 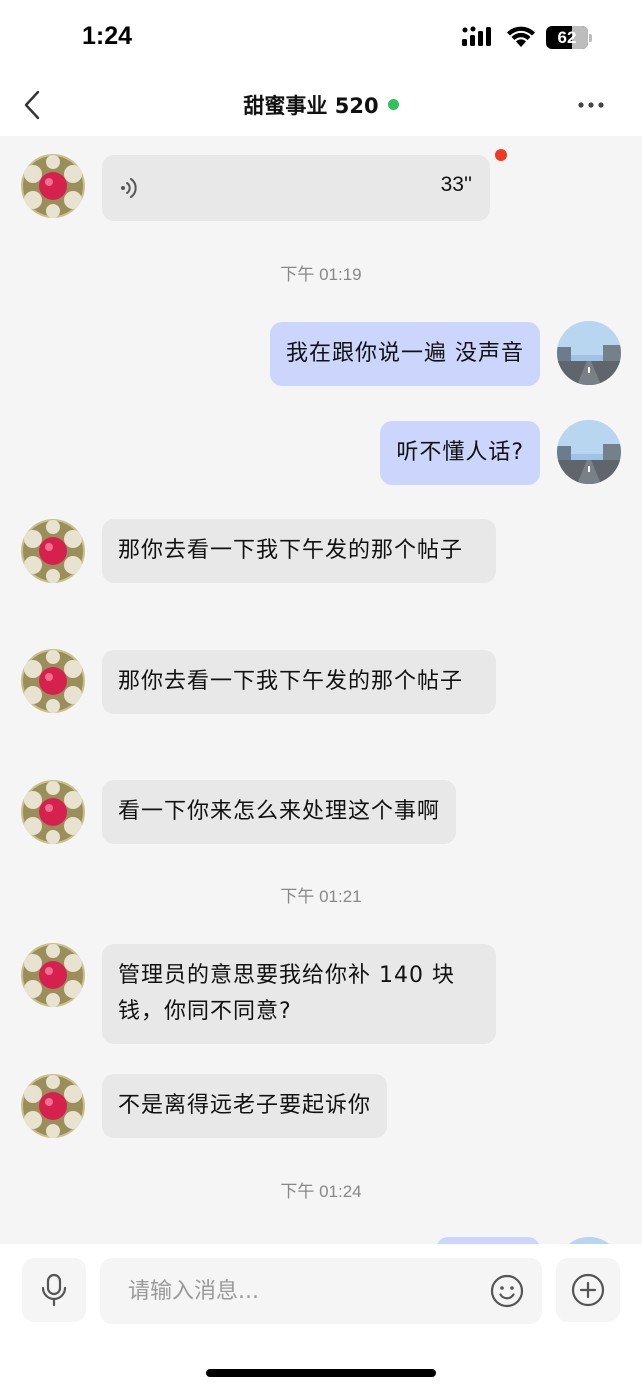 What do you see at coordinates (460, 453) in the screenshot?
I see `outgoing-message-bubble: 听不懂人话?` at bounding box center [460, 453].